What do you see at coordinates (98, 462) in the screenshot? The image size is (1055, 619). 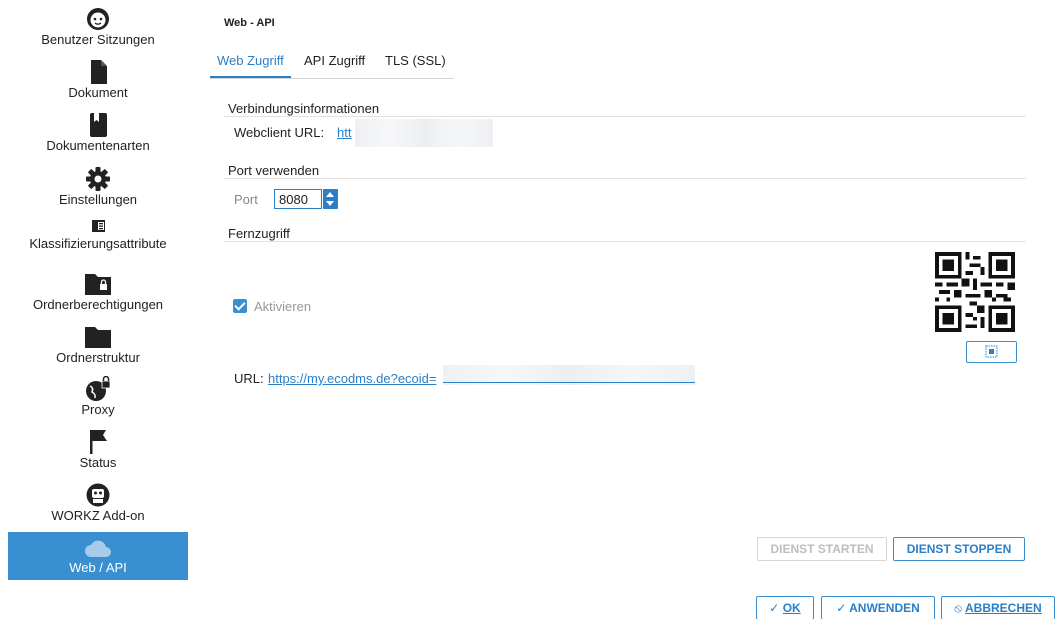 I see `sidebar-item-label: Status` at bounding box center [98, 462].